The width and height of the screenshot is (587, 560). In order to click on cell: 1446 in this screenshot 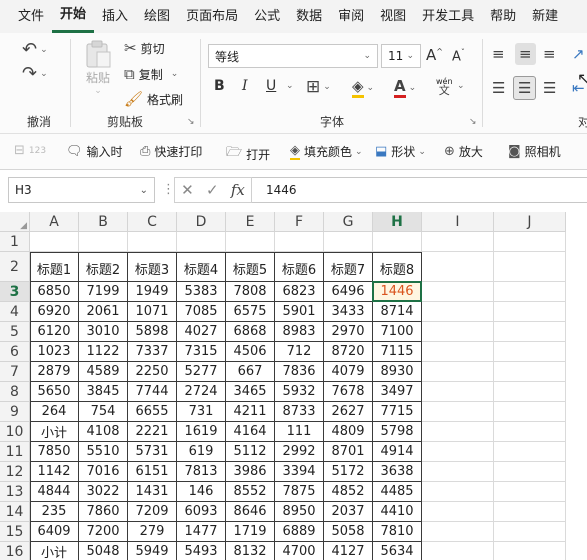, I will do `click(397, 292)`.